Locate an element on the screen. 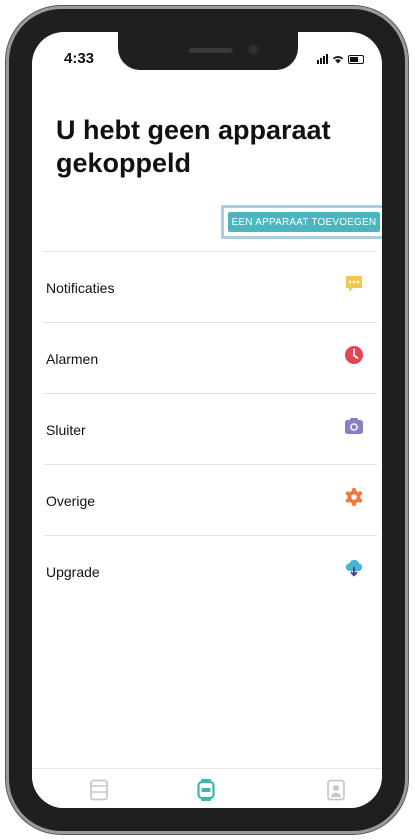 This screenshot has width=415, height=840. camera-icon is located at coordinates (354, 426).